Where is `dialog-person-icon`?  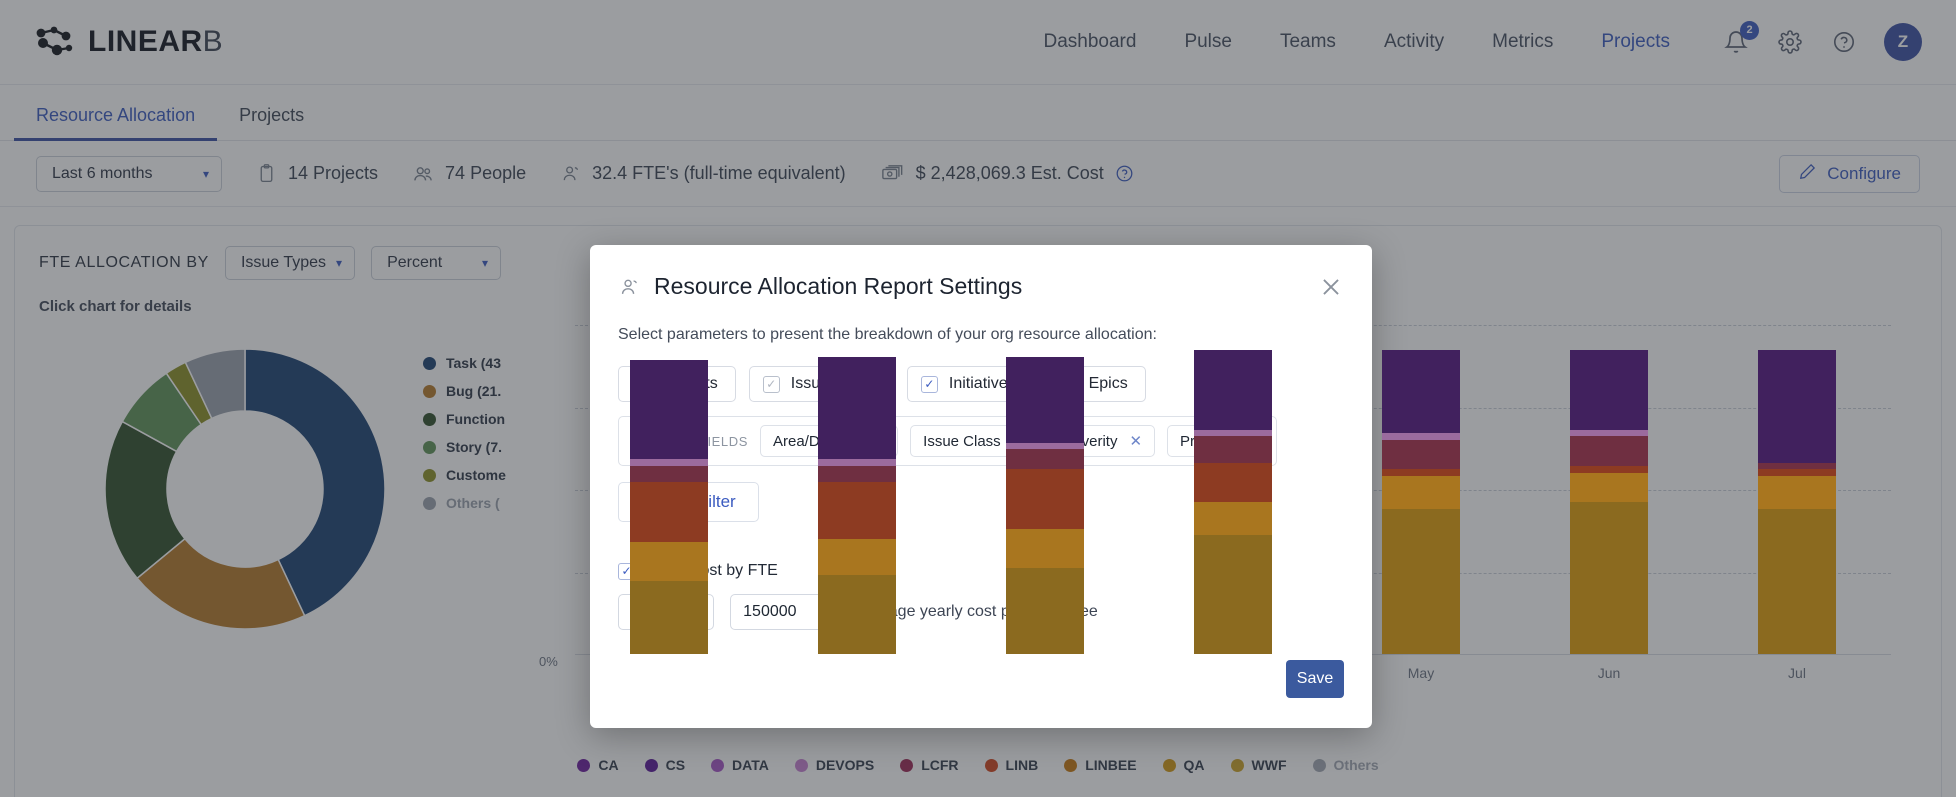
dialog-person-icon is located at coordinates (629, 287).